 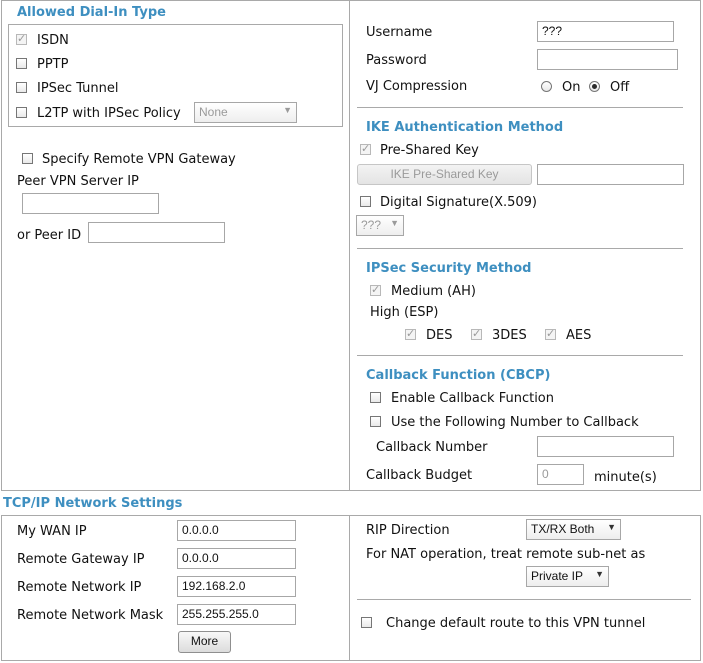 I want to click on pptp-checkbox, so click(x=21, y=63).